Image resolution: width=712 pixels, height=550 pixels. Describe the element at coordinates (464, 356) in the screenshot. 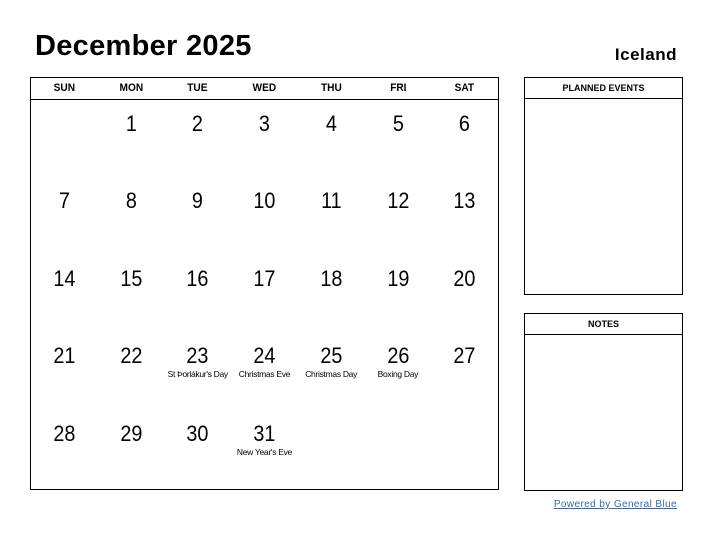

I see `day-number: 27` at that location.